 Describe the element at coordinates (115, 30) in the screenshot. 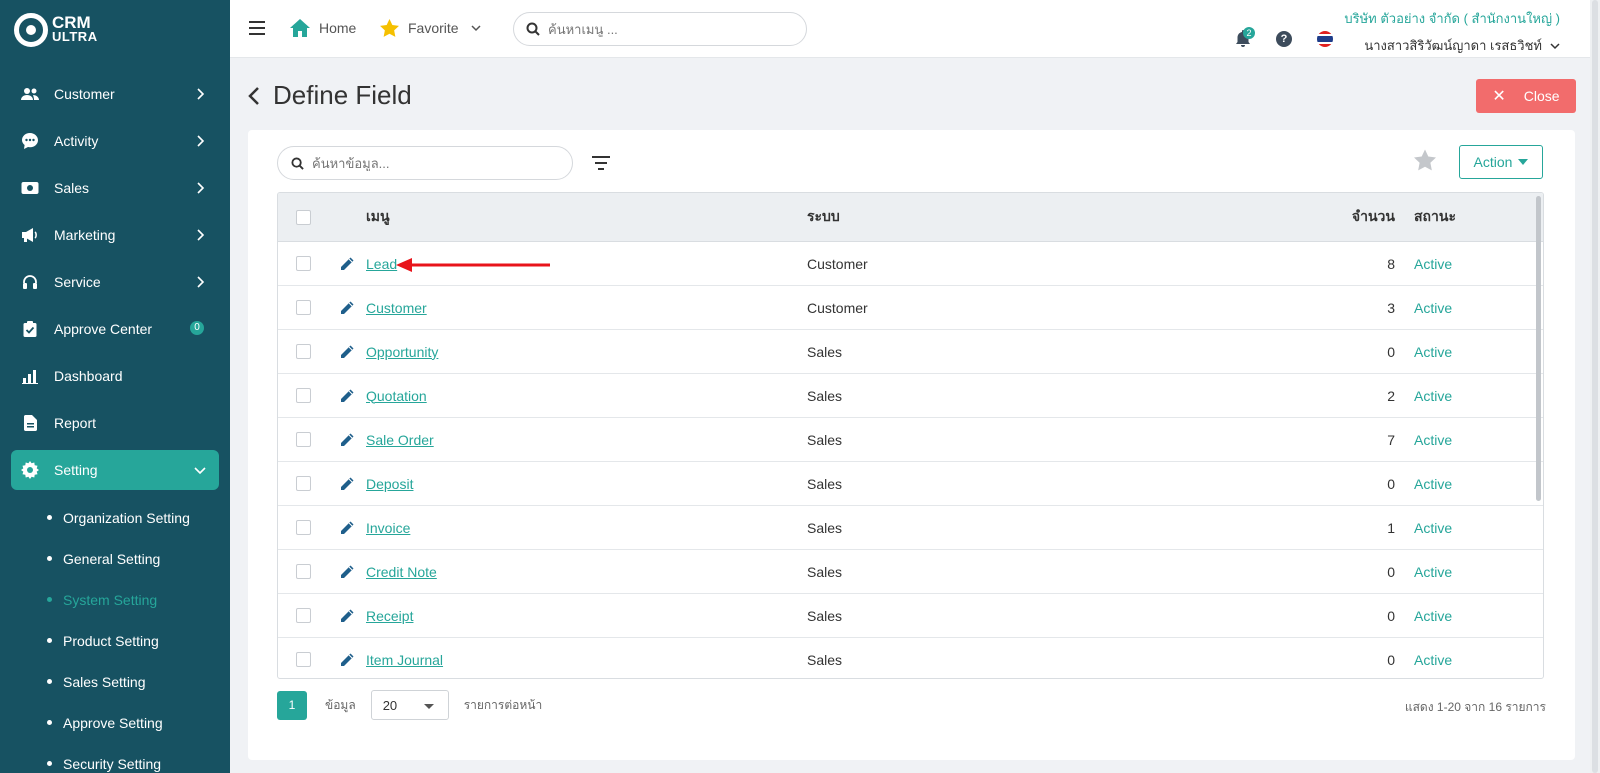

I see `app-logo: CRM ULTRA` at that location.